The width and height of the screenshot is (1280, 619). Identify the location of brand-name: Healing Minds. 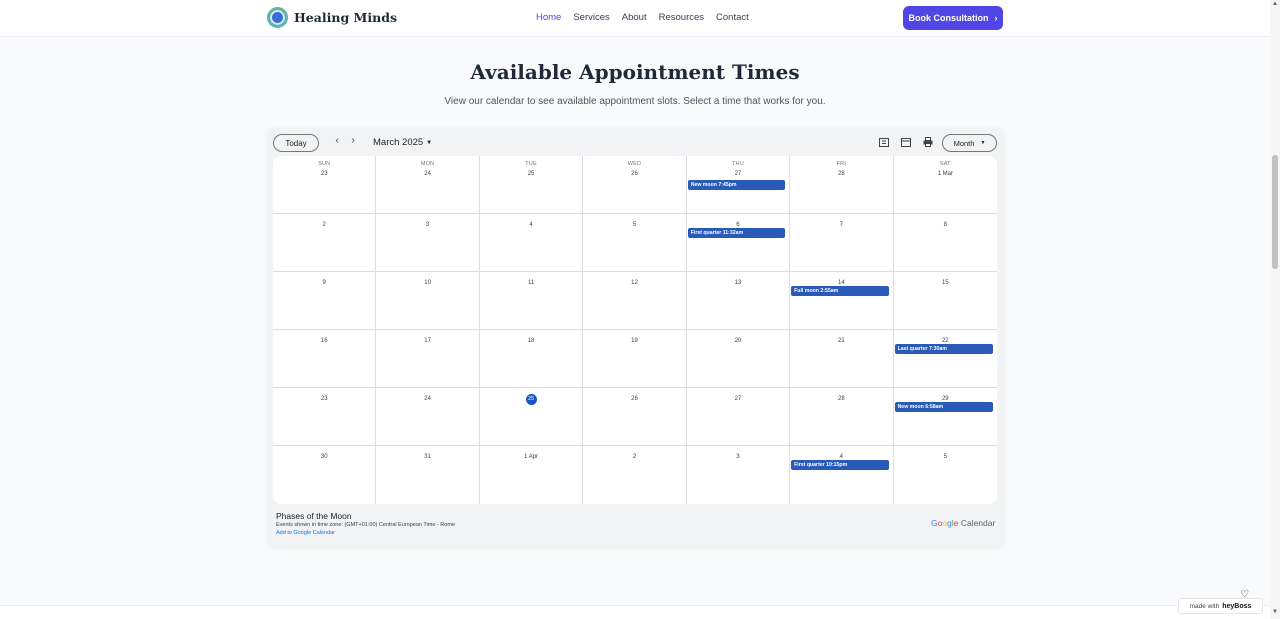
(345, 17).